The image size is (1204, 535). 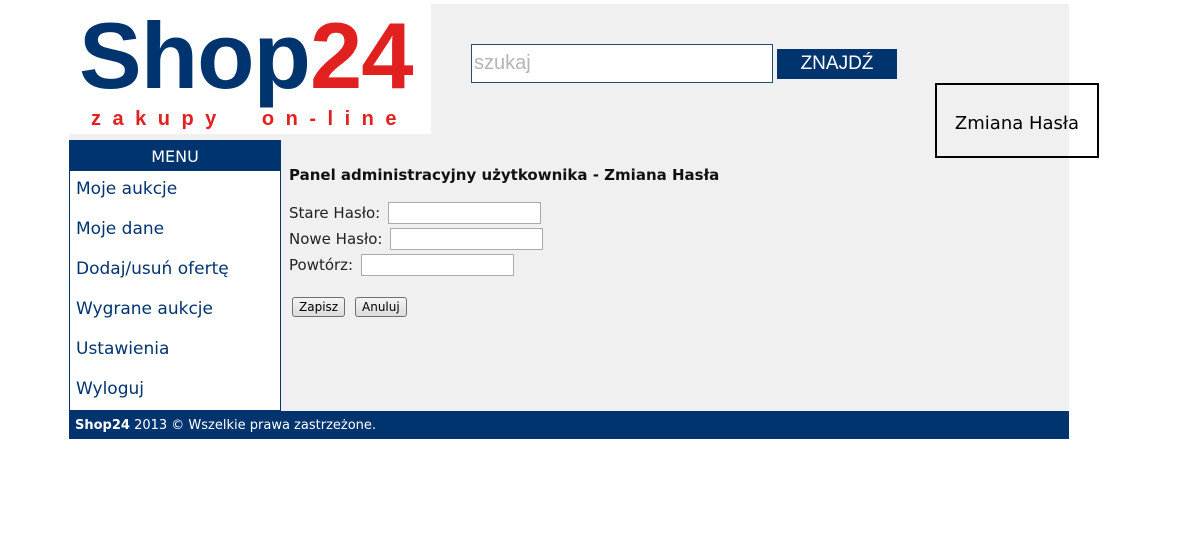 I want to click on new-password-field, so click(x=467, y=239).